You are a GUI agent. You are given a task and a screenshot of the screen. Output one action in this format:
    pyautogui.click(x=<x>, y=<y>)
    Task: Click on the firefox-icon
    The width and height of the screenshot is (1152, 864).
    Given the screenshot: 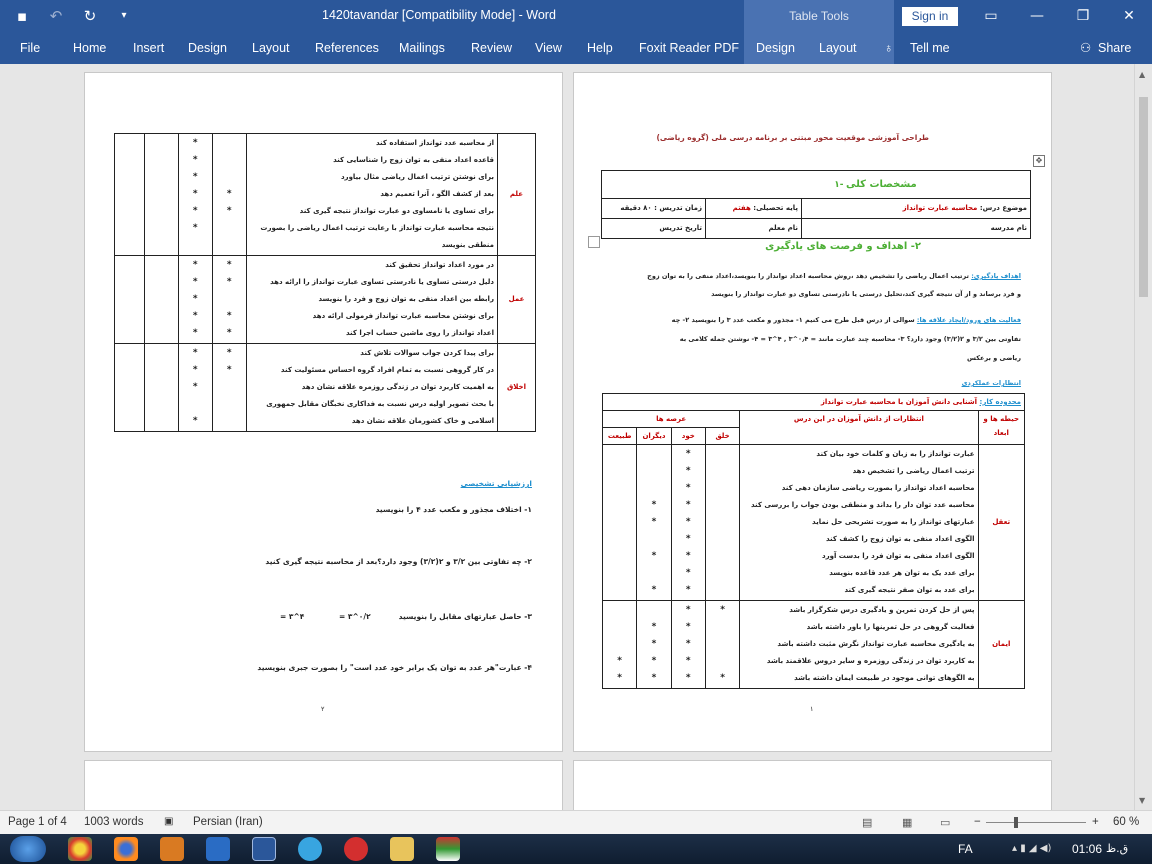 What is the action you would take?
    pyautogui.click(x=126, y=849)
    